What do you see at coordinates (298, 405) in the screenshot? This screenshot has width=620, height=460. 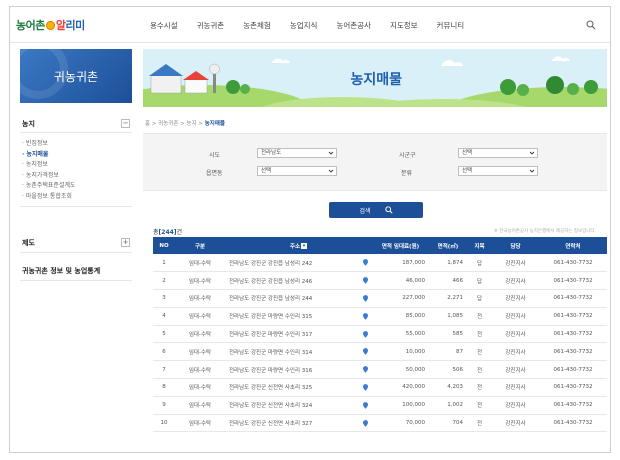 I see `cell-address: 전라남도 강진군 신전면 사초리 324` at bounding box center [298, 405].